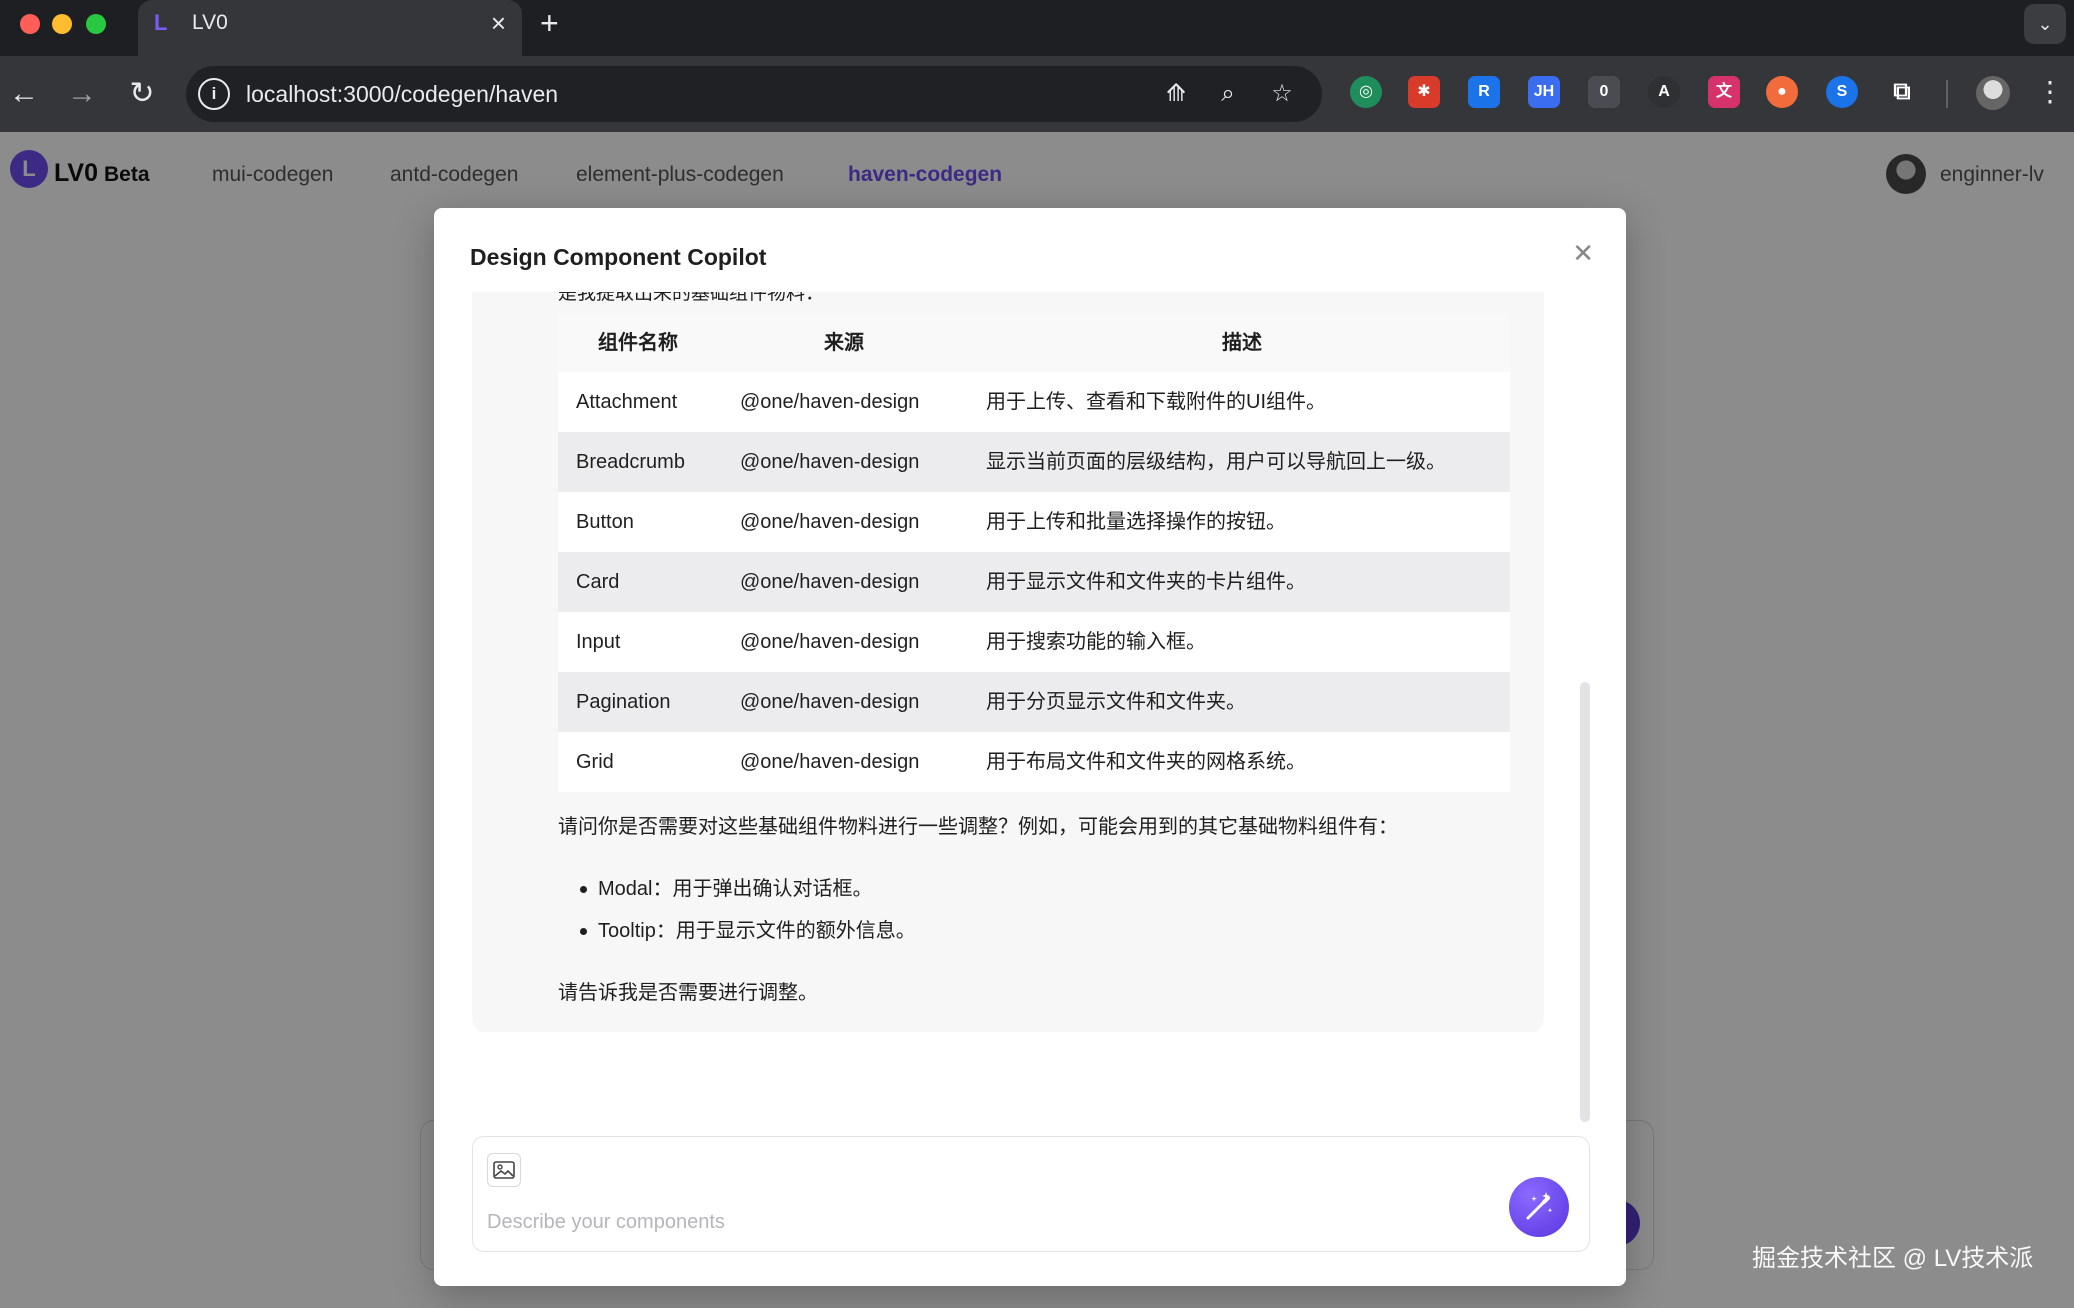  I want to click on table-row: Input @one/haven-design 用于搜索功能的输入框。, so click(1034, 642).